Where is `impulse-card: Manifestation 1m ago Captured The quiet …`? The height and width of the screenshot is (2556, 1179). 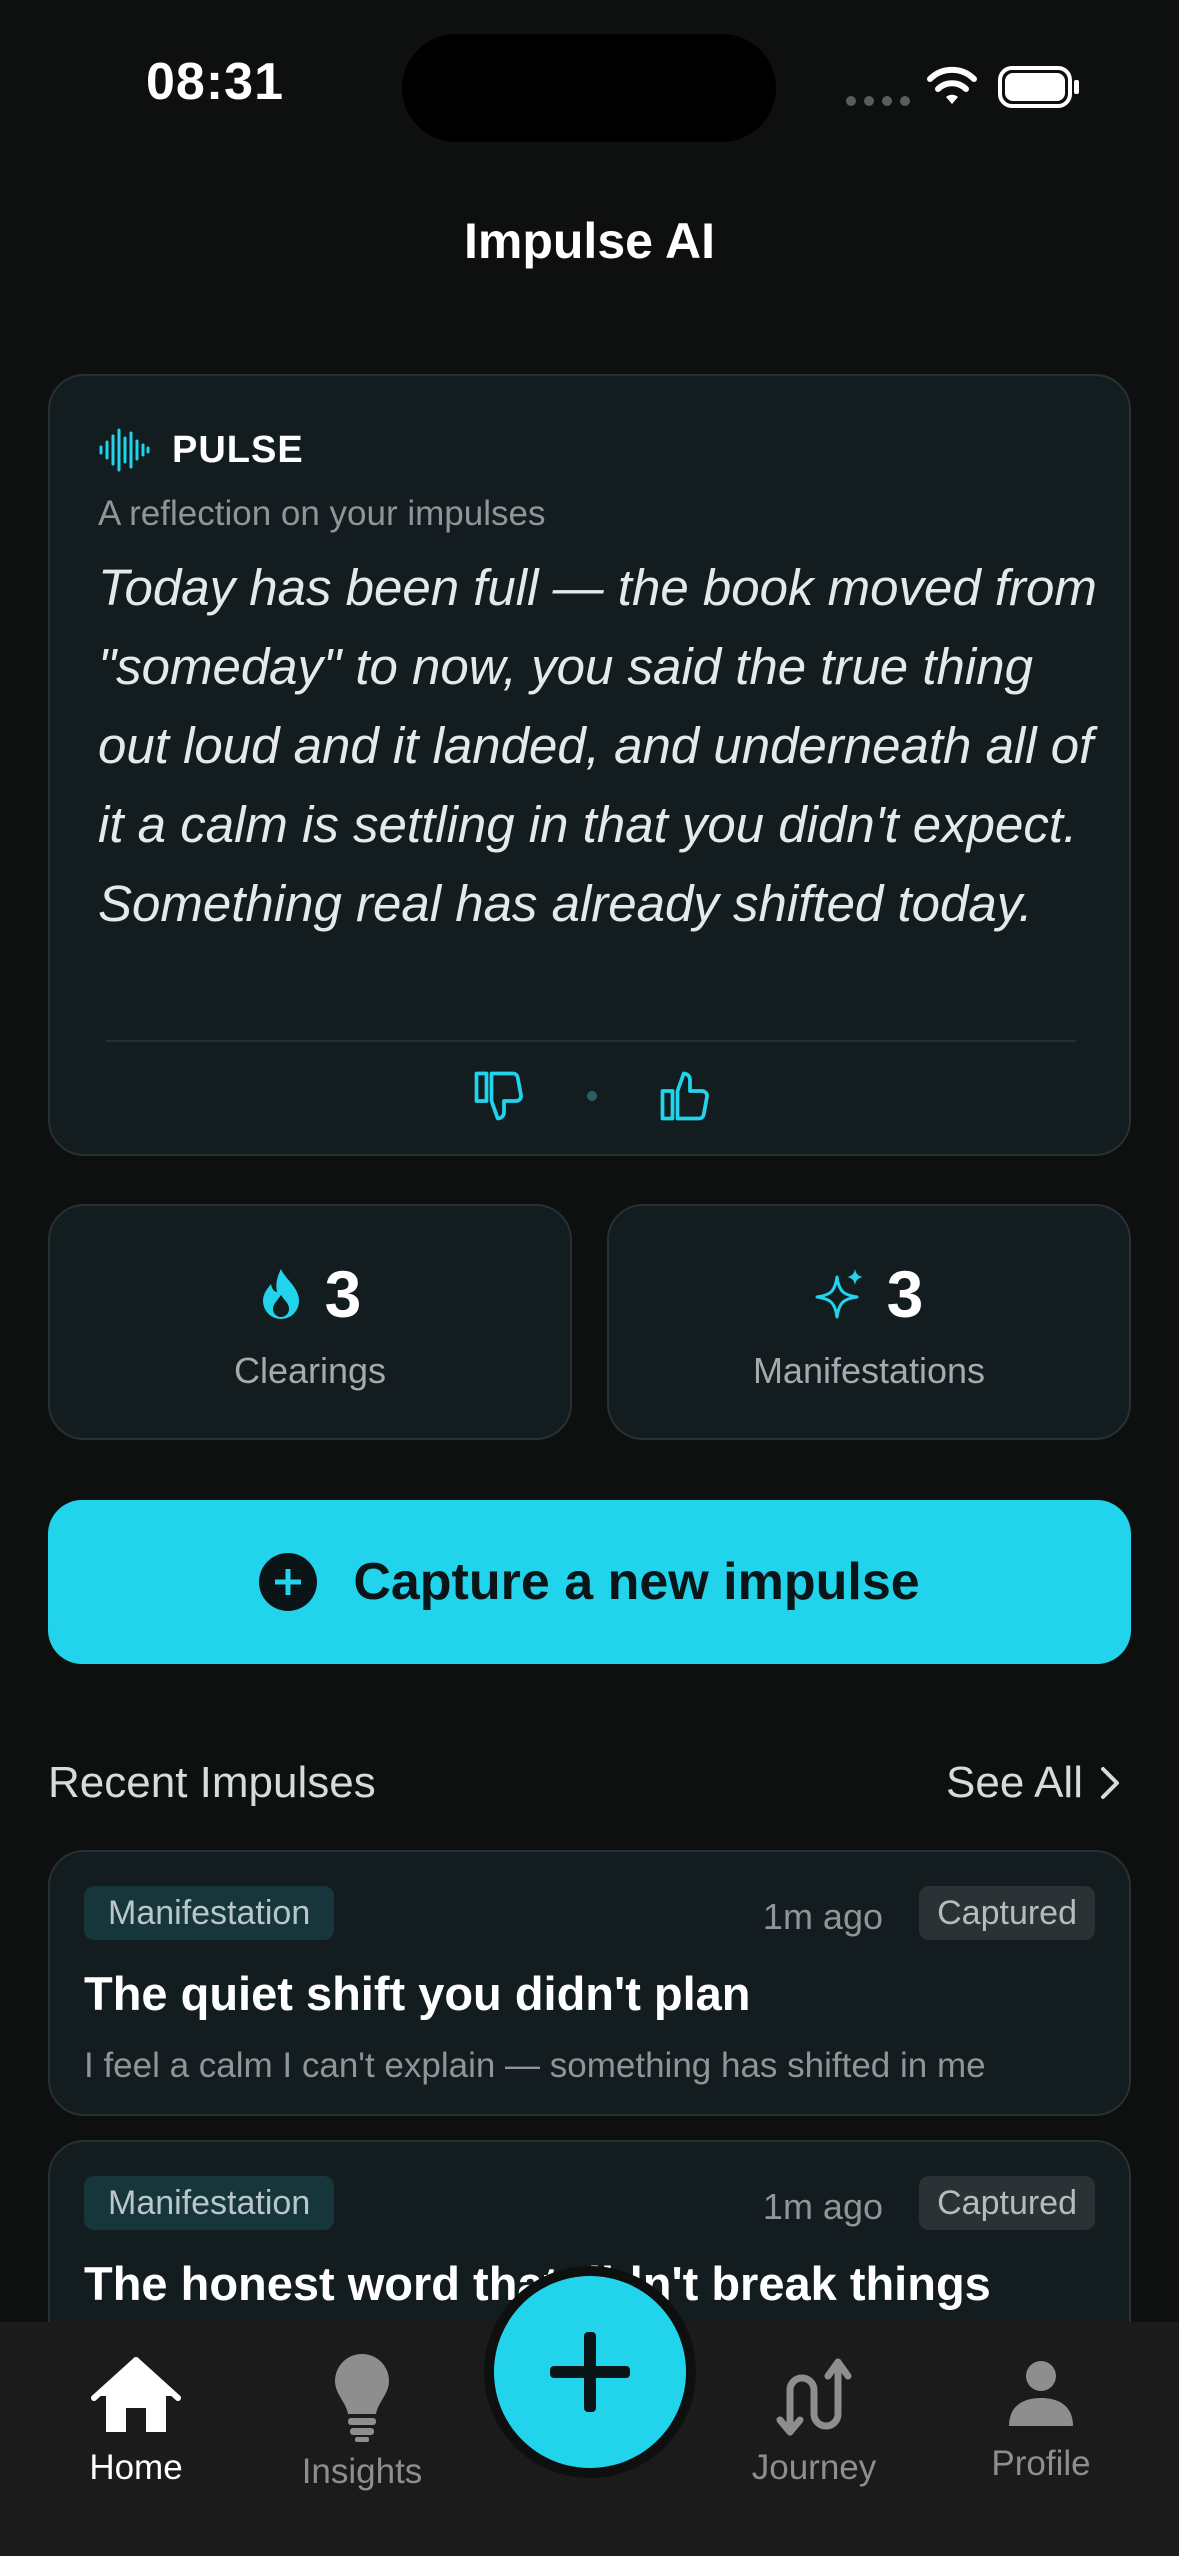 impulse-card: Manifestation 1m ago Captured The quiet … is located at coordinates (589, 1983).